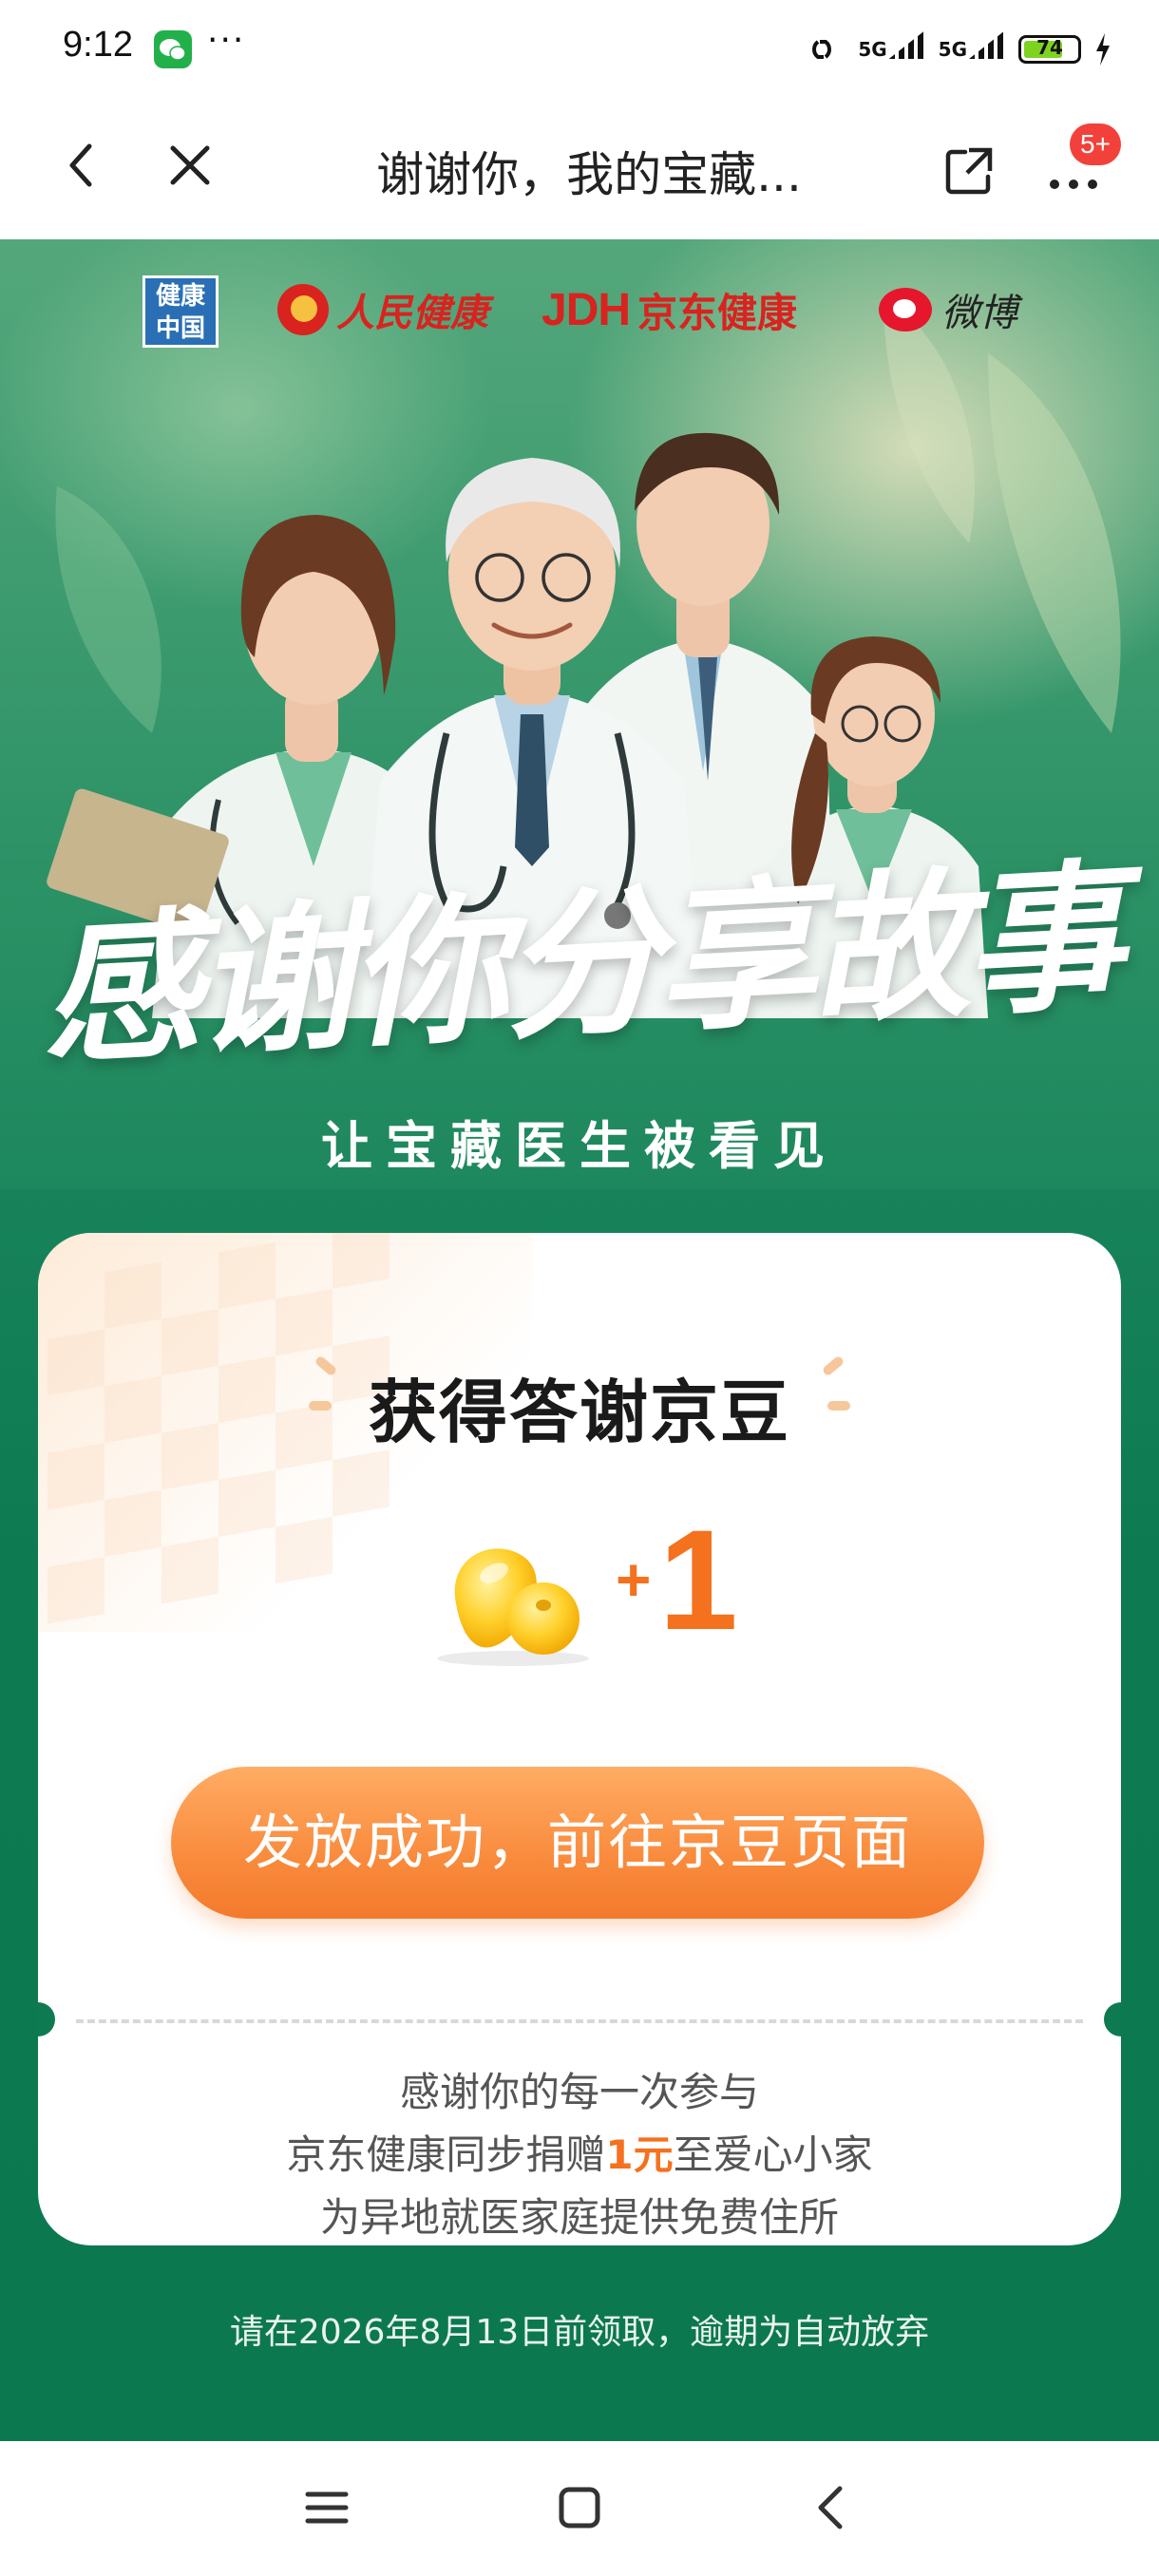 The width and height of the screenshot is (1159, 2576). What do you see at coordinates (579, 2021) in the screenshot?
I see `dashed-divider` at bounding box center [579, 2021].